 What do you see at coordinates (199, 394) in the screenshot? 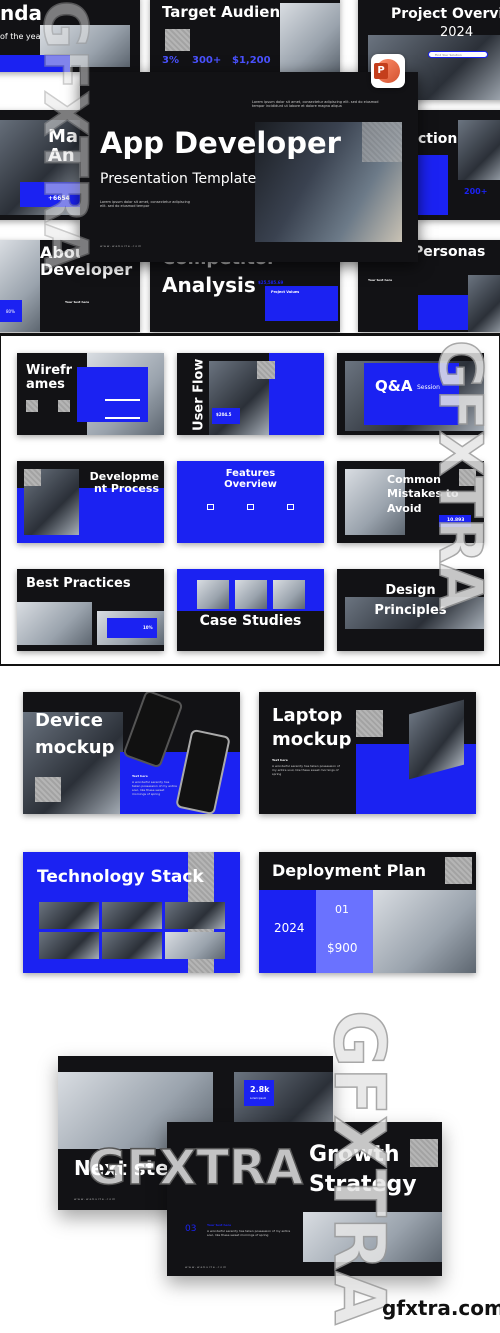
I see `slide-title: User Flow` at bounding box center [199, 394].